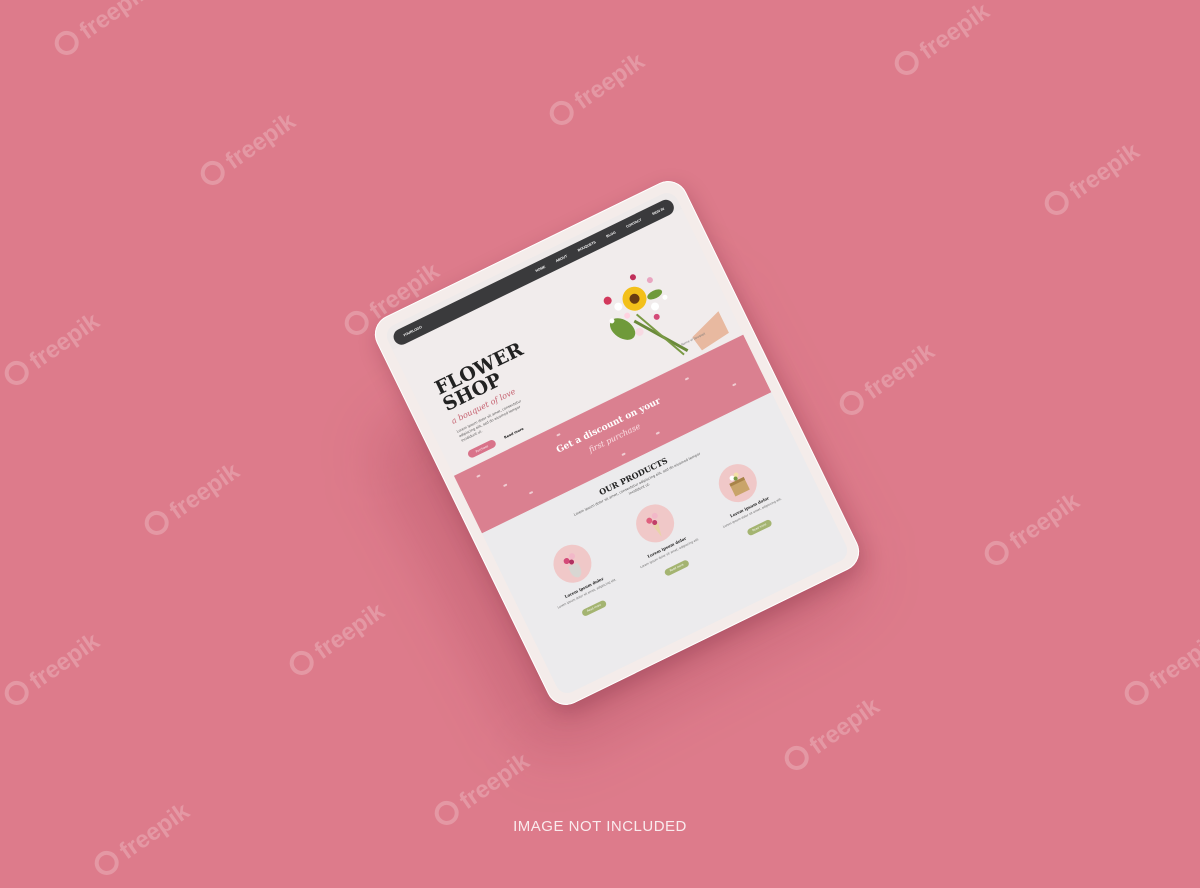  What do you see at coordinates (413, 331) in the screenshot?
I see `site-logo: YOURLOGO` at bounding box center [413, 331].